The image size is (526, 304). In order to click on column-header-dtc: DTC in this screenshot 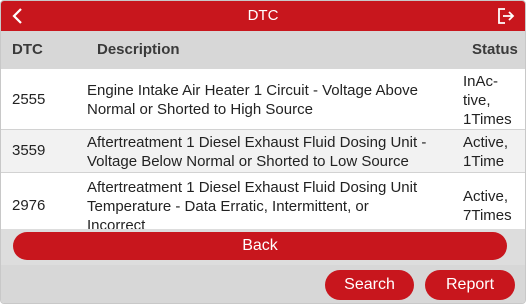, I will do `click(27, 49)`.